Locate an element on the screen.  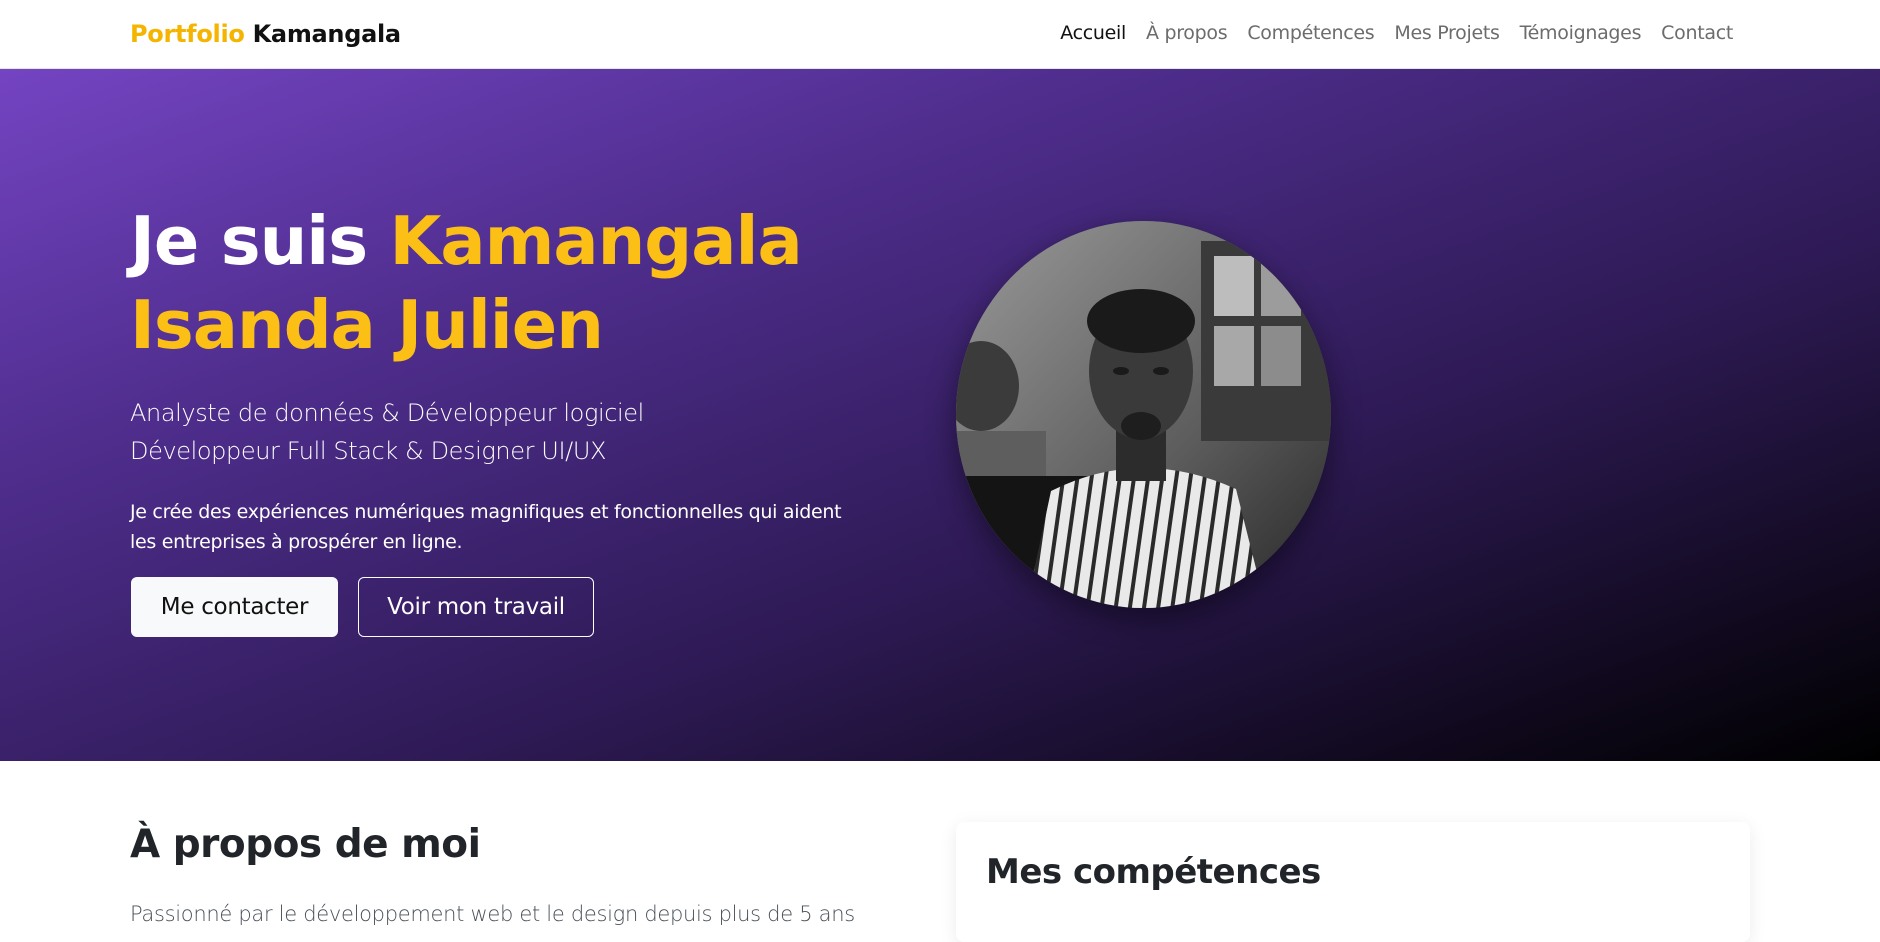
nav-link-accueil: Accueil is located at coordinates (1093, 33).